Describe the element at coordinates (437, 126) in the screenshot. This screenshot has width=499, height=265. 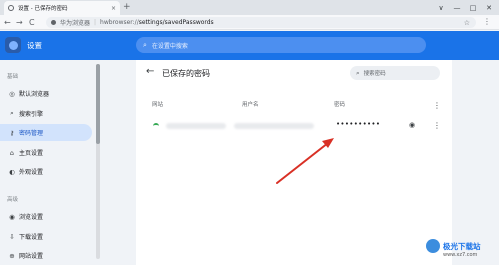
I see `row-more-options-icon: ⋮` at that location.